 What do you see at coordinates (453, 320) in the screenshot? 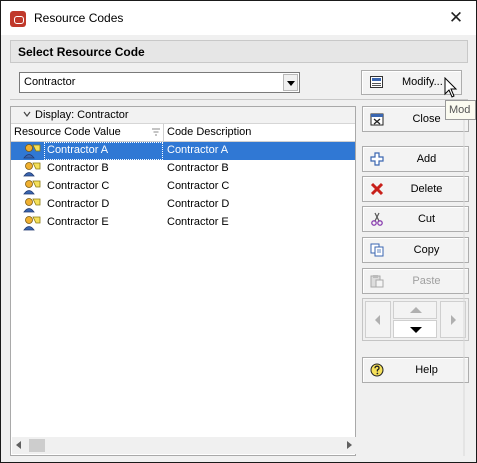
I see `arrow-right-icon` at bounding box center [453, 320].